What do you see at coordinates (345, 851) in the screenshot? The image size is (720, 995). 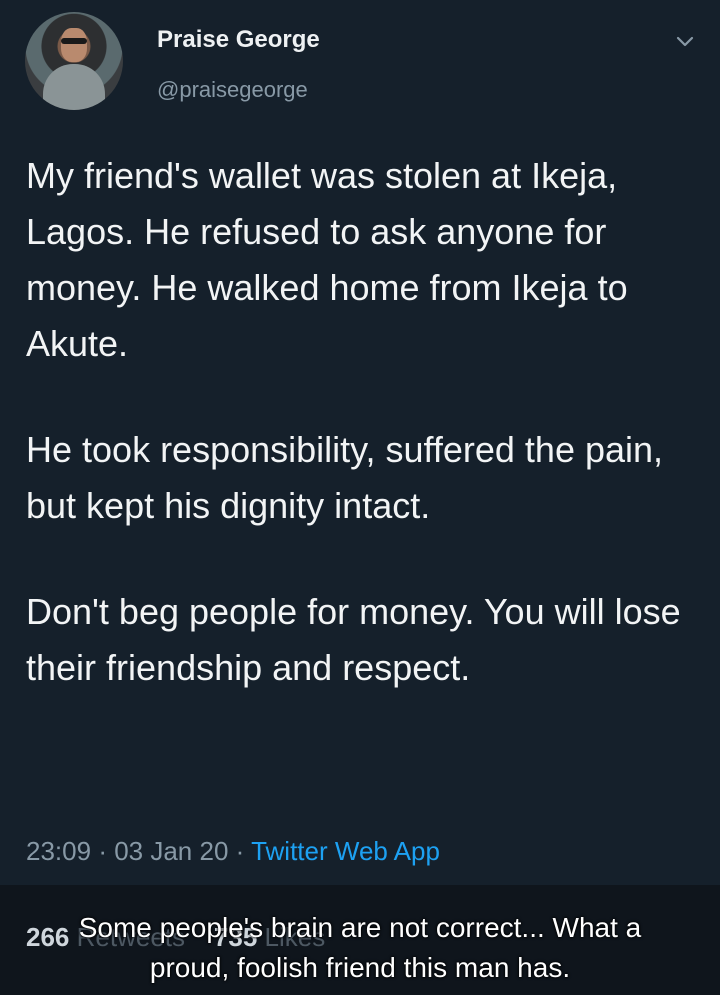 I see `tweet-source-link: Twitter Web App` at bounding box center [345, 851].